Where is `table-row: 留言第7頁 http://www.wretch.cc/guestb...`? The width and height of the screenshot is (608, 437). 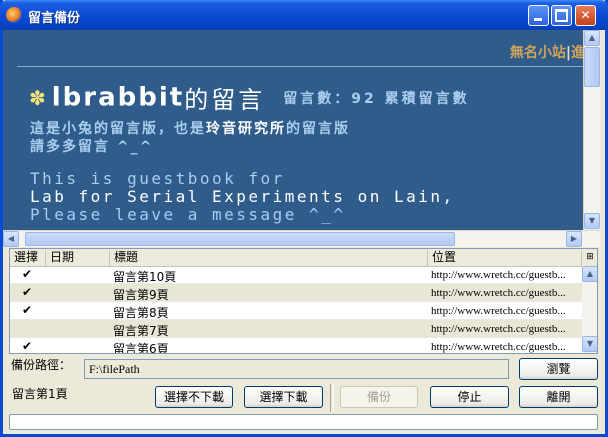
table-row: 留言第7頁 http://www.wretch.cc/guestb... is located at coordinates (296, 329).